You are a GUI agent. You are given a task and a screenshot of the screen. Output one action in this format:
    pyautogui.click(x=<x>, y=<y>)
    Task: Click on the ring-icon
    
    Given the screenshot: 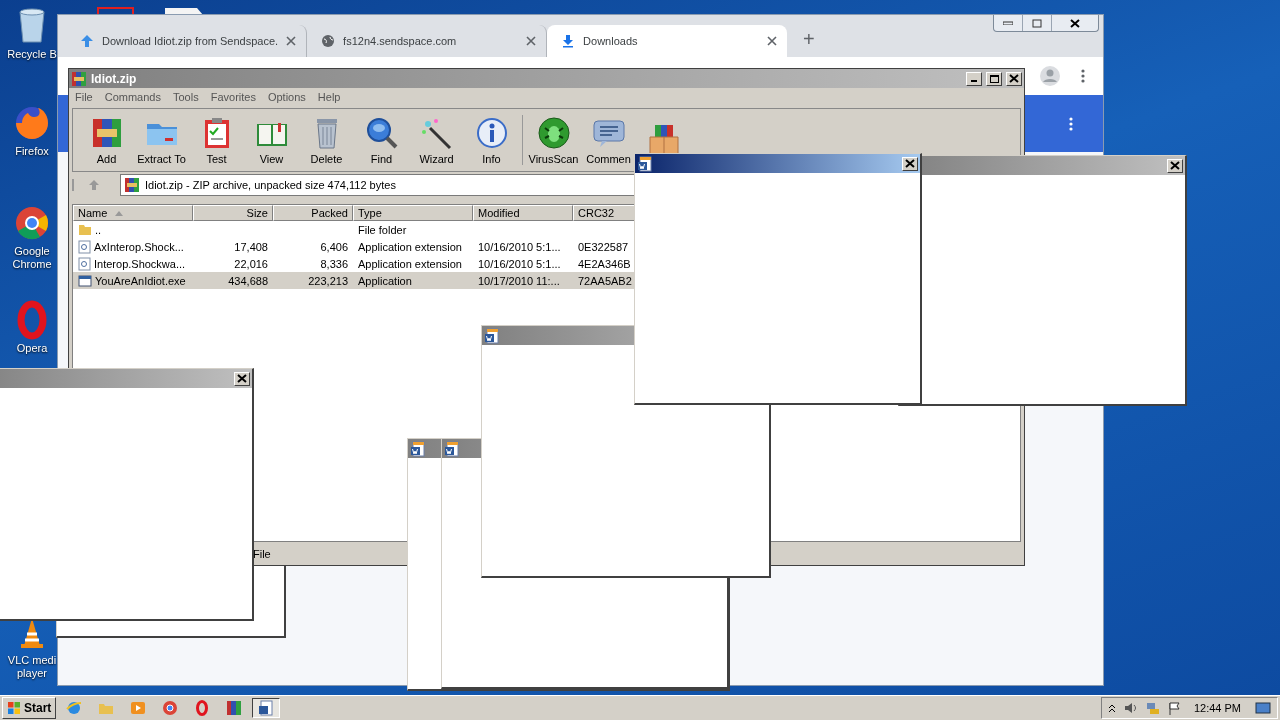 What is the action you would take?
    pyautogui.click(x=202, y=708)
    